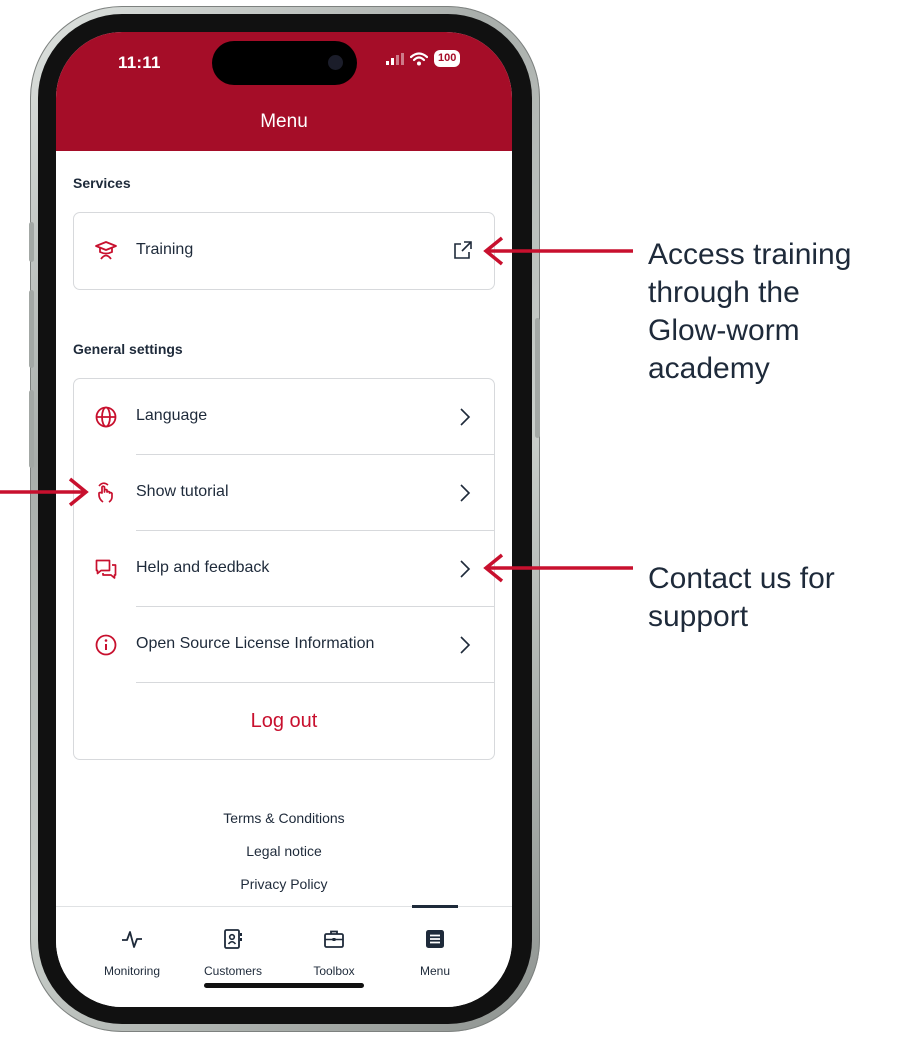 Image resolution: width=919 pixels, height=1037 pixels. What do you see at coordinates (724, 292) in the screenshot?
I see `annotation-line: through the` at bounding box center [724, 292].